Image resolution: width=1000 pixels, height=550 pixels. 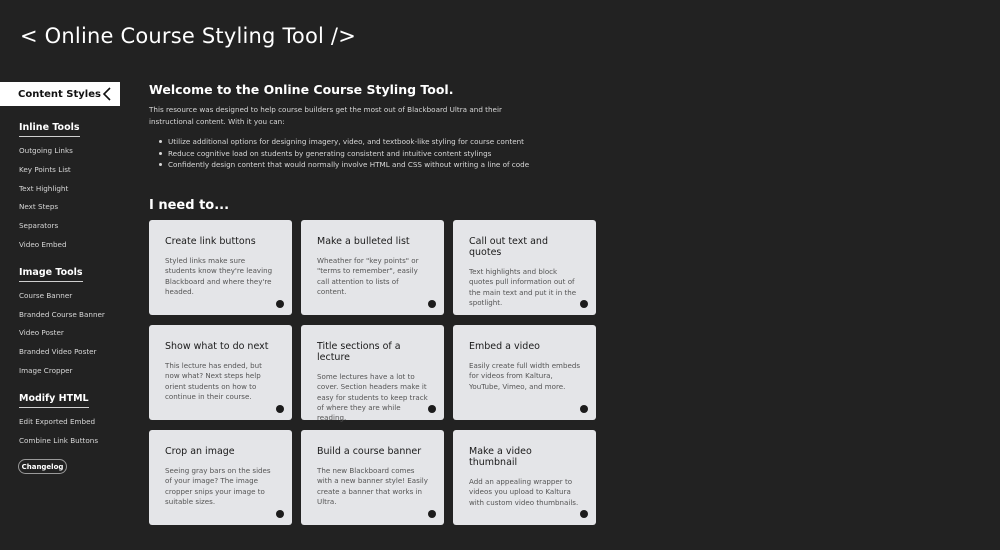 What do you see at coordinates (54, 400) in the screenshot?
I see `sidebar-section-modify-html: Modify HTML` at bounding box center [54, 400].